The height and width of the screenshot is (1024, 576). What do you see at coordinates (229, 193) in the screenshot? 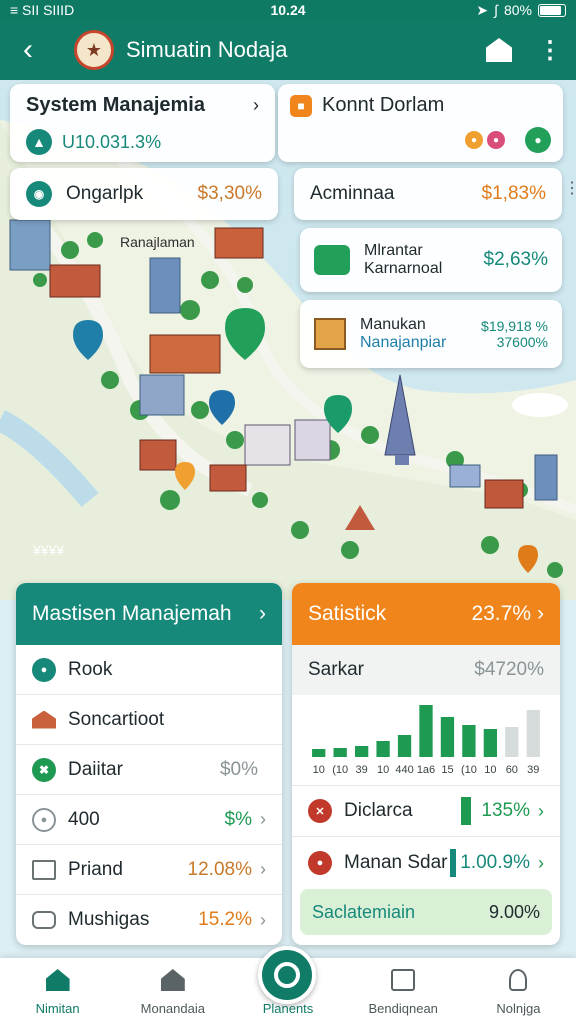
I see `ongarlpk-value: $3,30%` at bounding box center [229, 193].